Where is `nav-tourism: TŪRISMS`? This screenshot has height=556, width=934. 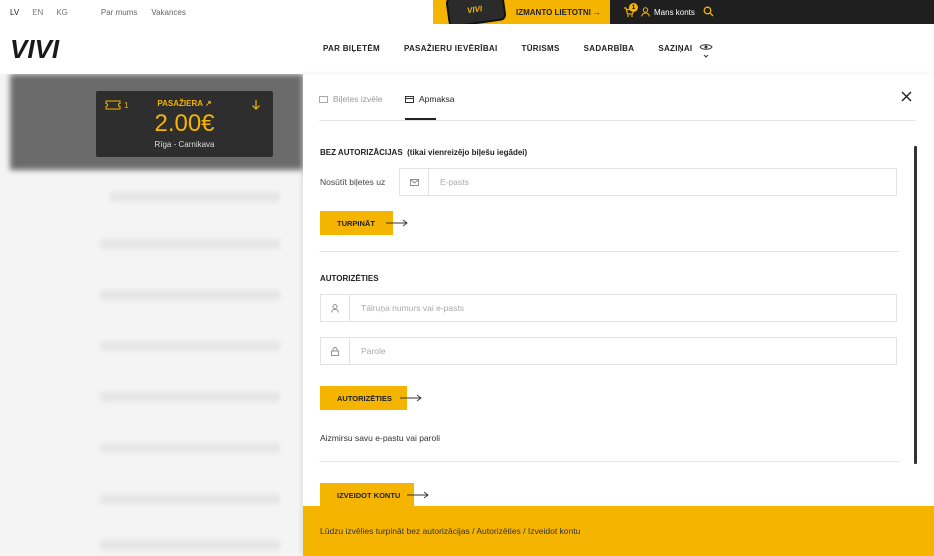
nav-tourism: TŪRISMS is located at coordinates (541, 48).